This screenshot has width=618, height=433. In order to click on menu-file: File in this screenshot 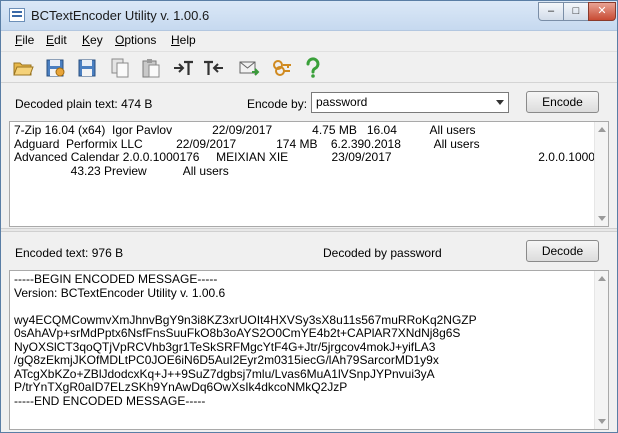, I will do `click(24, 40)`.